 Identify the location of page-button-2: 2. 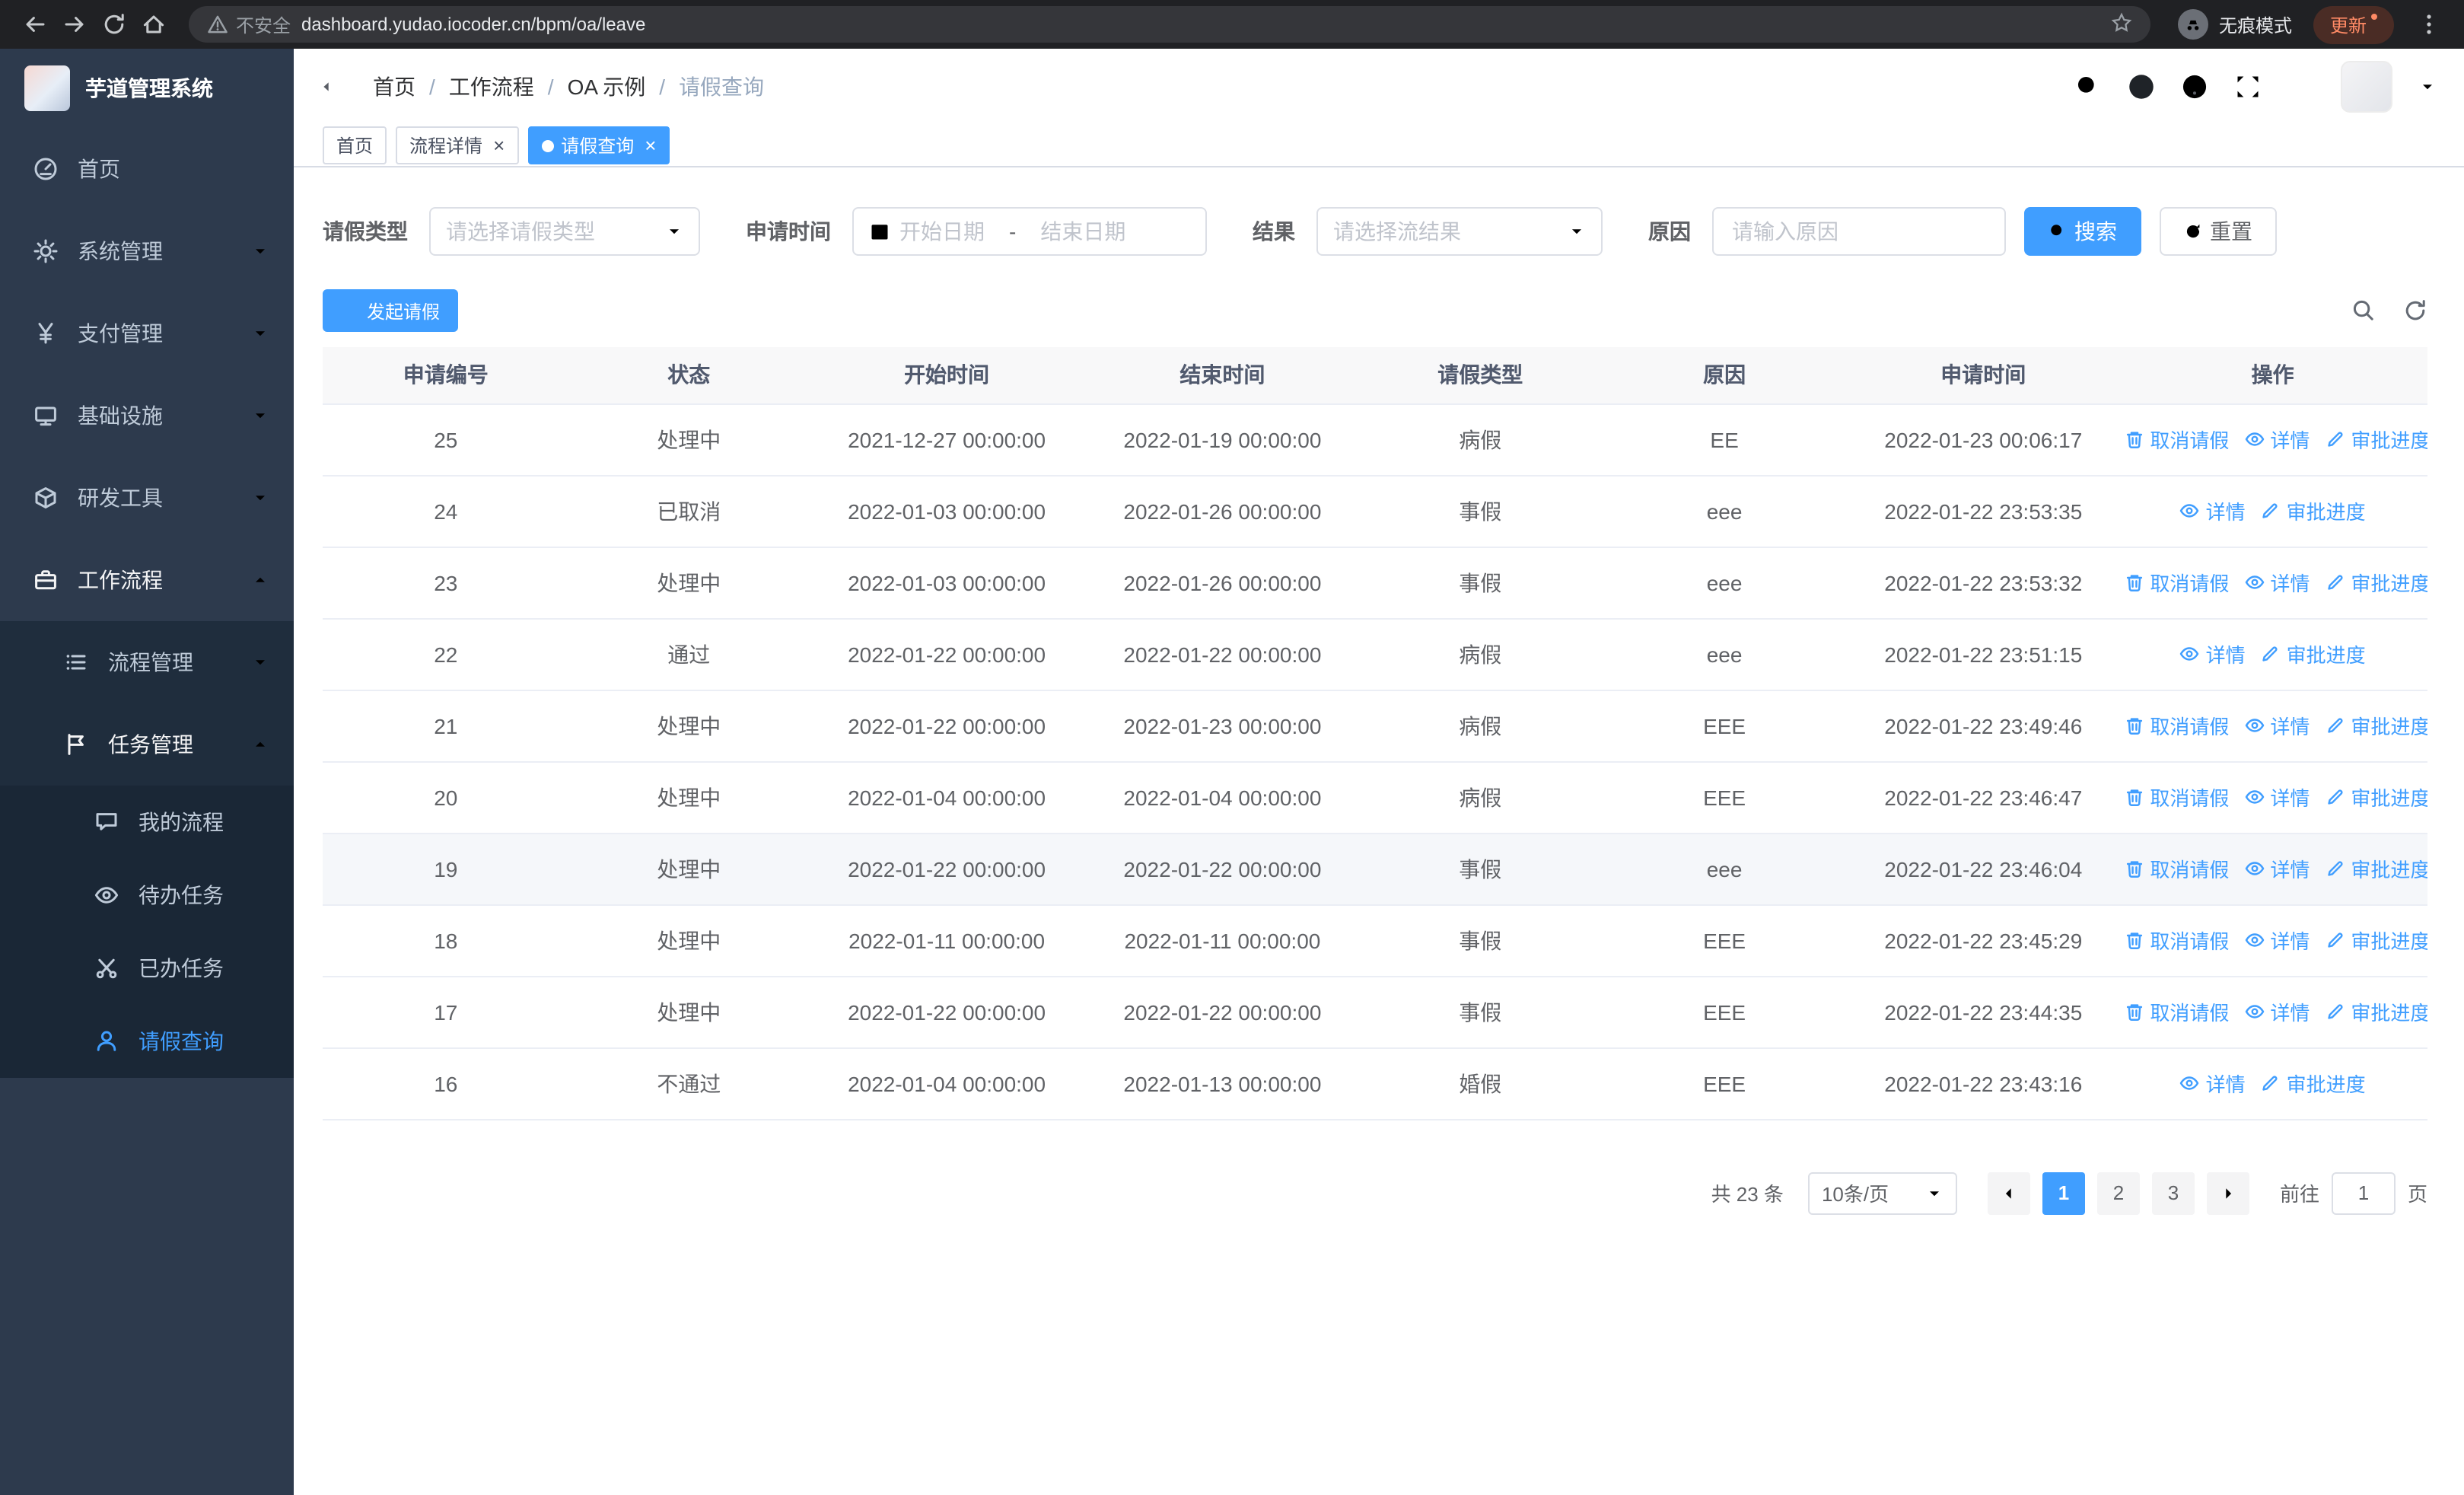
(2118, 1192).